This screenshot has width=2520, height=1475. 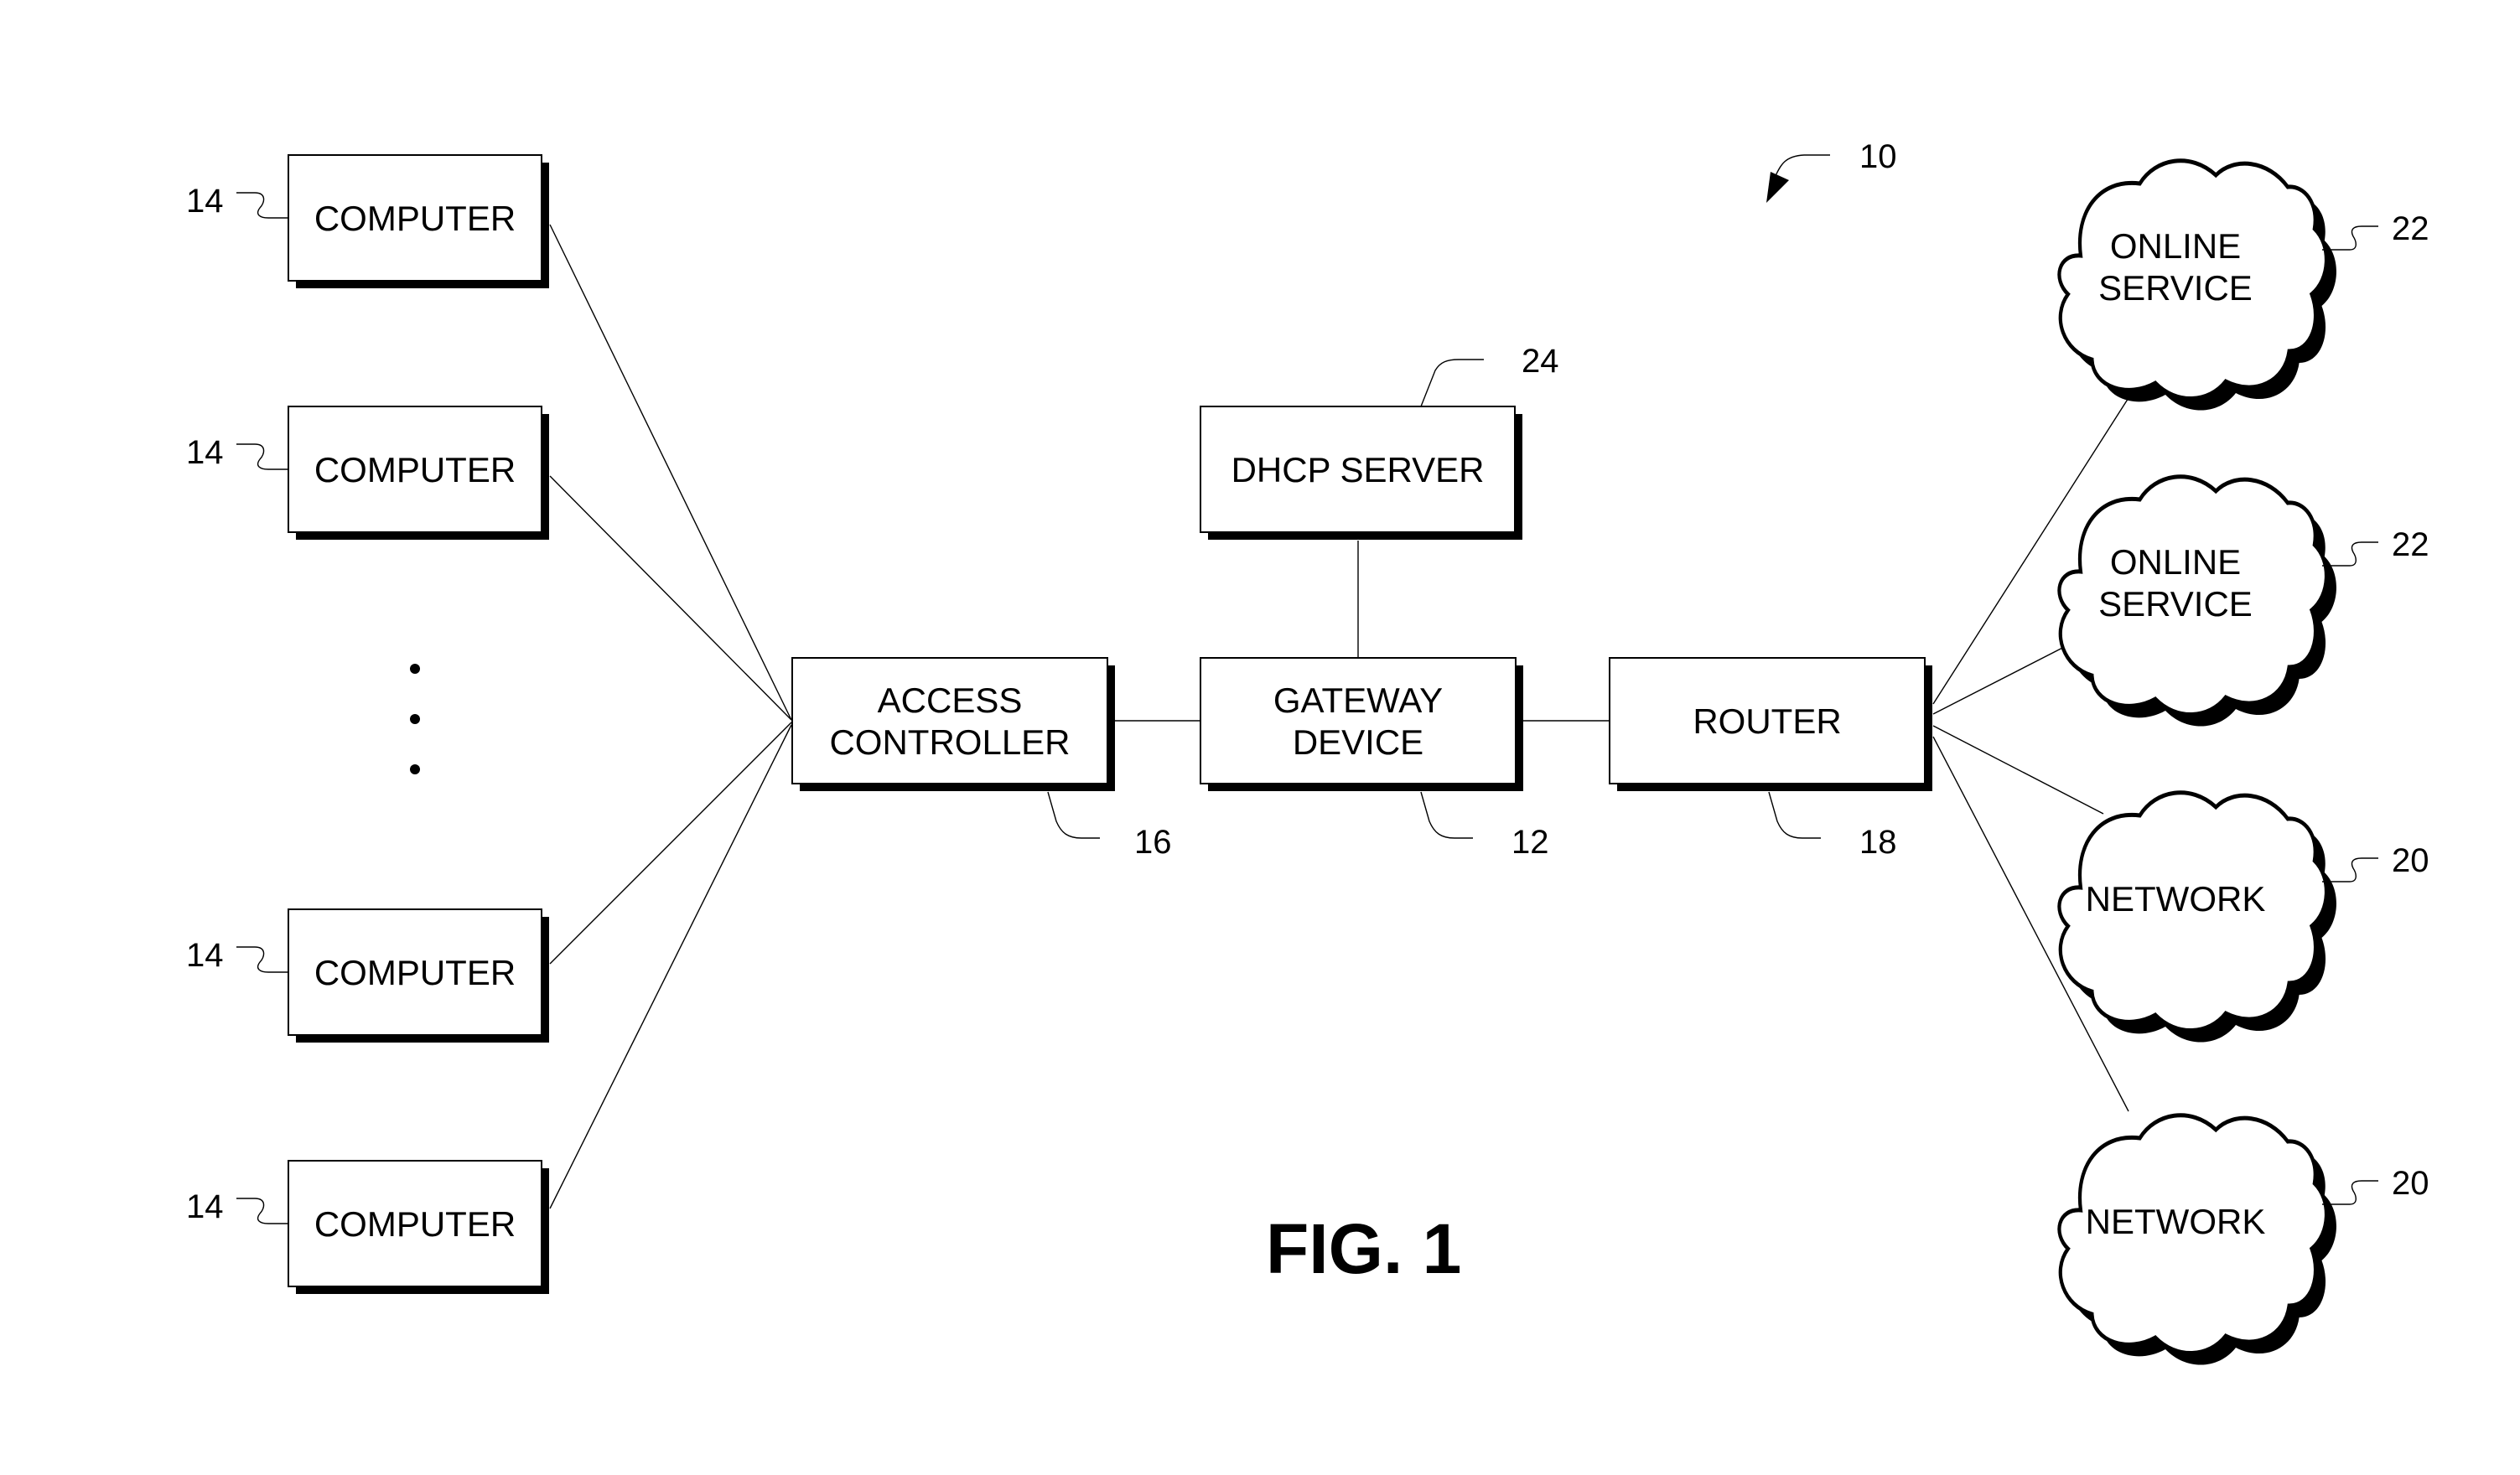 I want to click on router-reference: 18, so click(x=1832, y=826).